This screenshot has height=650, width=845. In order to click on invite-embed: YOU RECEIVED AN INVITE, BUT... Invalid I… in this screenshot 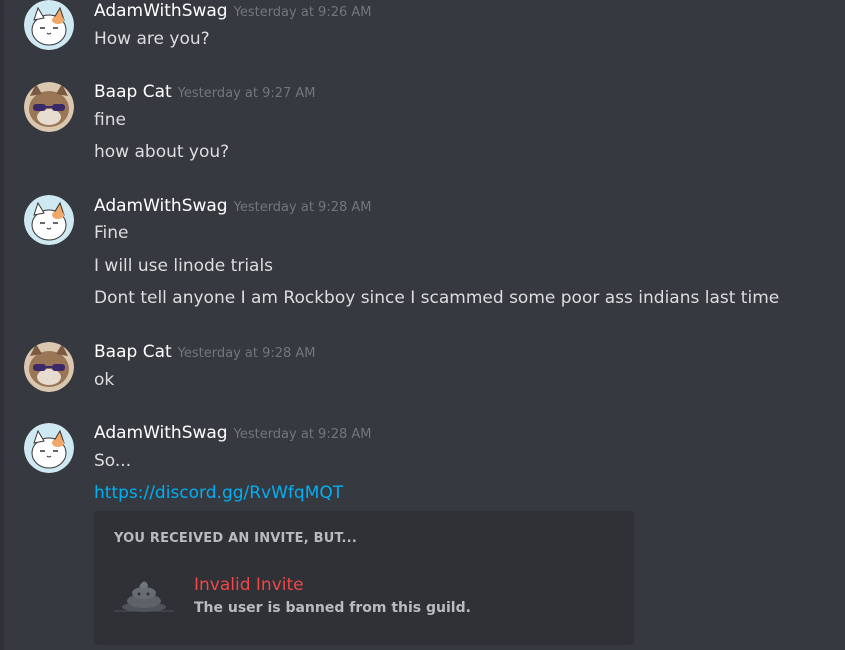, I will do `click(364, 578)`.